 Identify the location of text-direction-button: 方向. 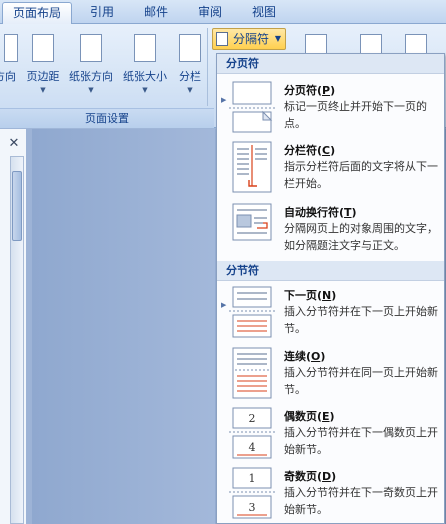
(10, 68).